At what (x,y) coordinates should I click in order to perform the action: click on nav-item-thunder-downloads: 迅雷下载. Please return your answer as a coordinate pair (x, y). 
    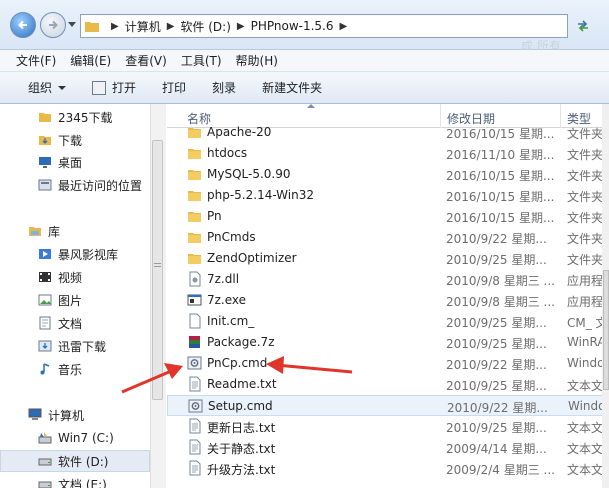
    Looking at the image, I should click on (75, 346).